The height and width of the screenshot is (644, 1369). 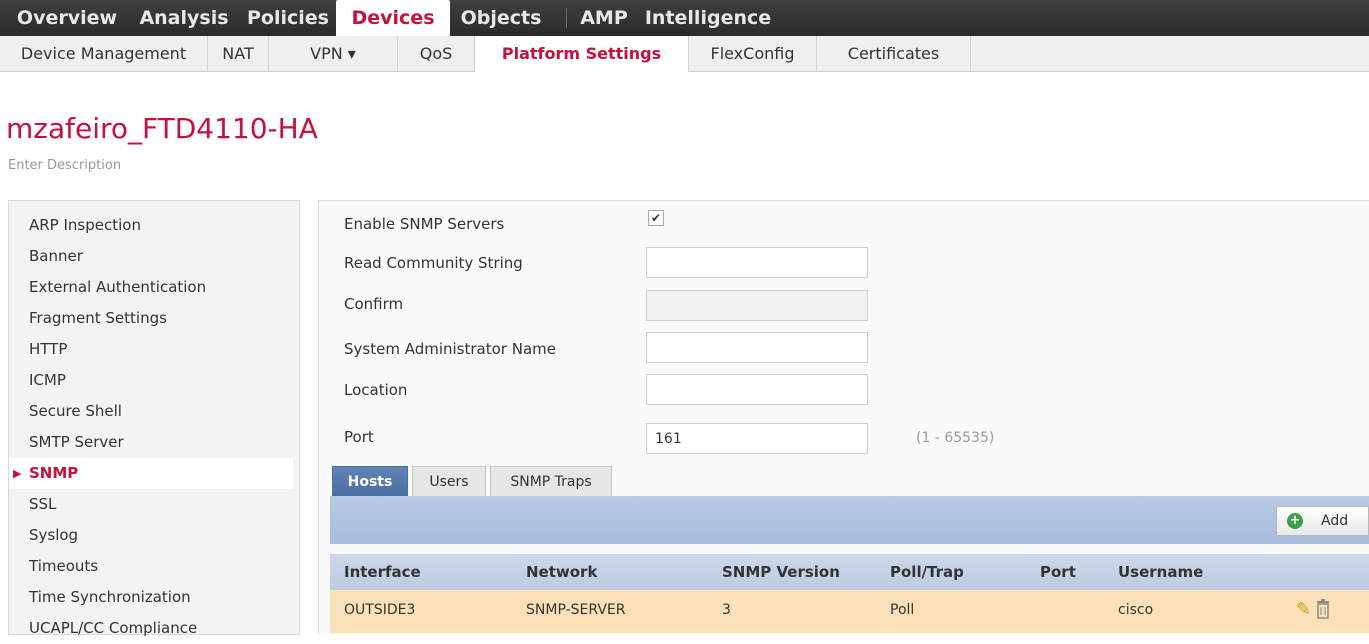 I want to click on tab-hosts: Hosts, so click(x=370, y=481).